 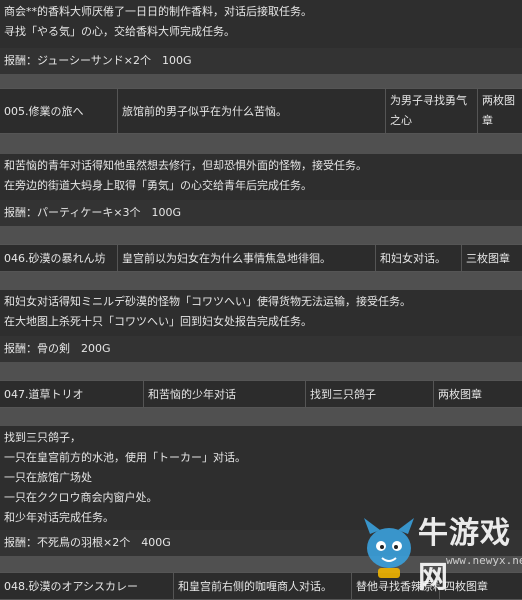 I want to click on reward-row: 报酬：不死鳥の羽根×2个 400G, so click(x=261, y=543).